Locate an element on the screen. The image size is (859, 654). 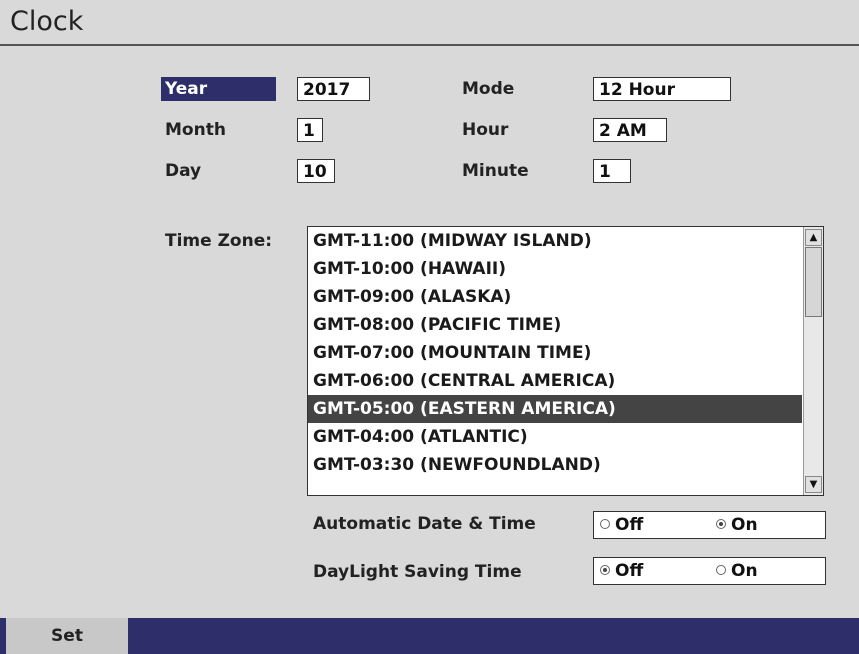
time-zone-label: Time Zone: is located at coordinates (219, 241).